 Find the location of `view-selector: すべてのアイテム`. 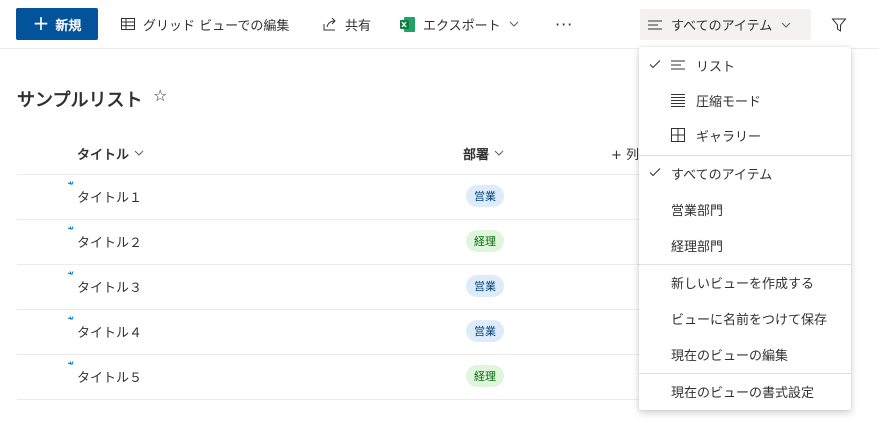

view-selector: すべてのアイテム is located at coordinates (725, 24).